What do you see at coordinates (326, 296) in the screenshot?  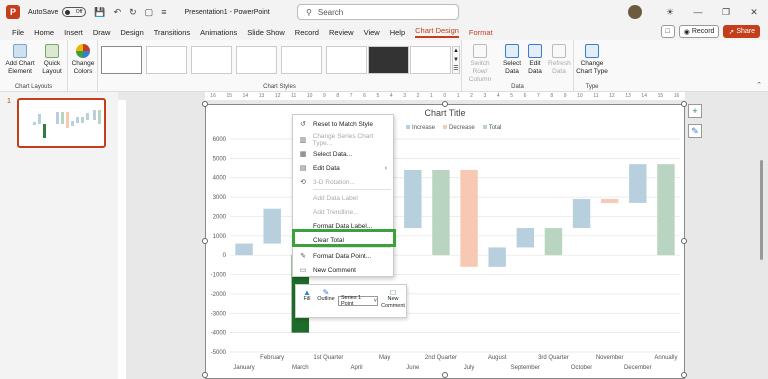 I see `outline-button: ✎ Outline` at bounding box center [326, 296].